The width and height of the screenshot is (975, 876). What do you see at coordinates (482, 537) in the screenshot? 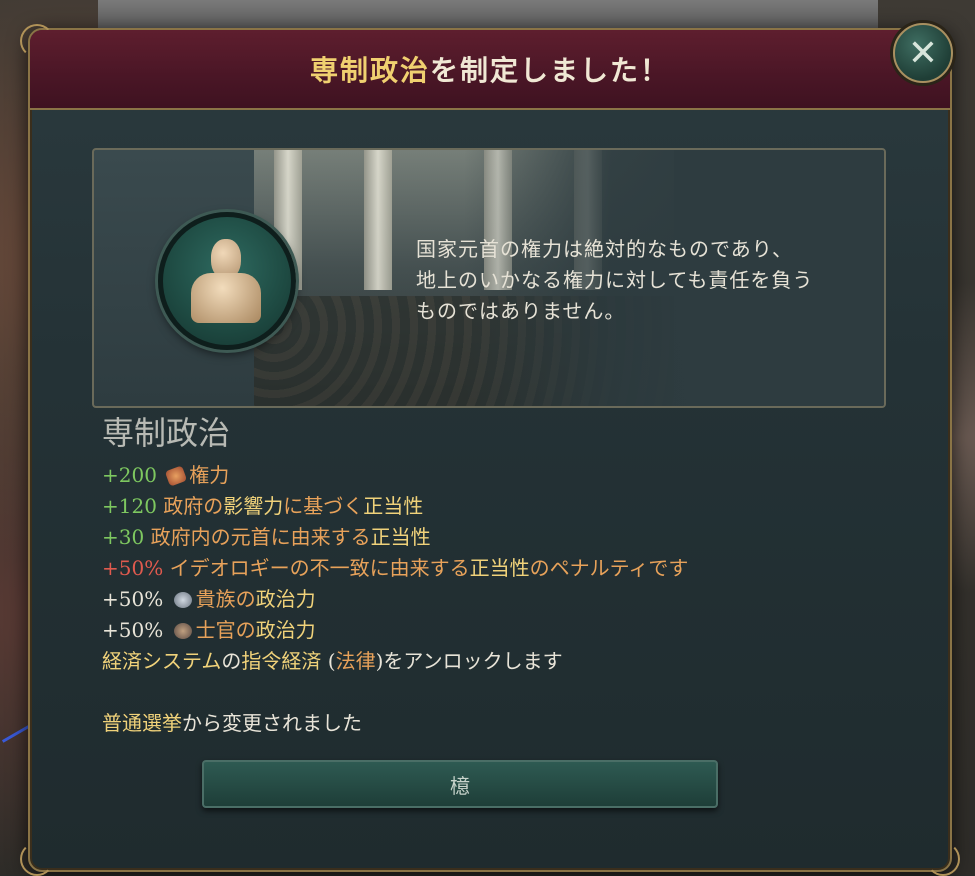
I see `effect-line: +30 政府内の元首に由来する正当性` at bounding box center [482, 537].